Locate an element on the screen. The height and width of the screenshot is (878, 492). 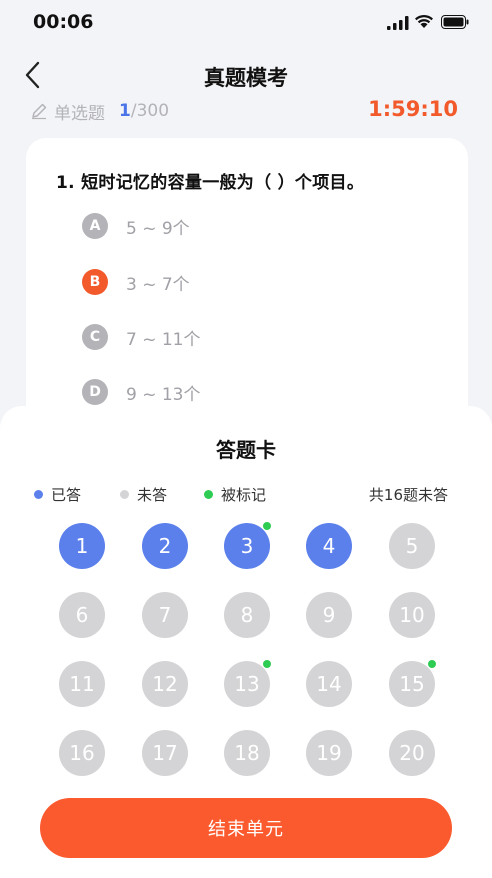
option-text: 5 ~ 9个 is located at coordinates (158, 228).